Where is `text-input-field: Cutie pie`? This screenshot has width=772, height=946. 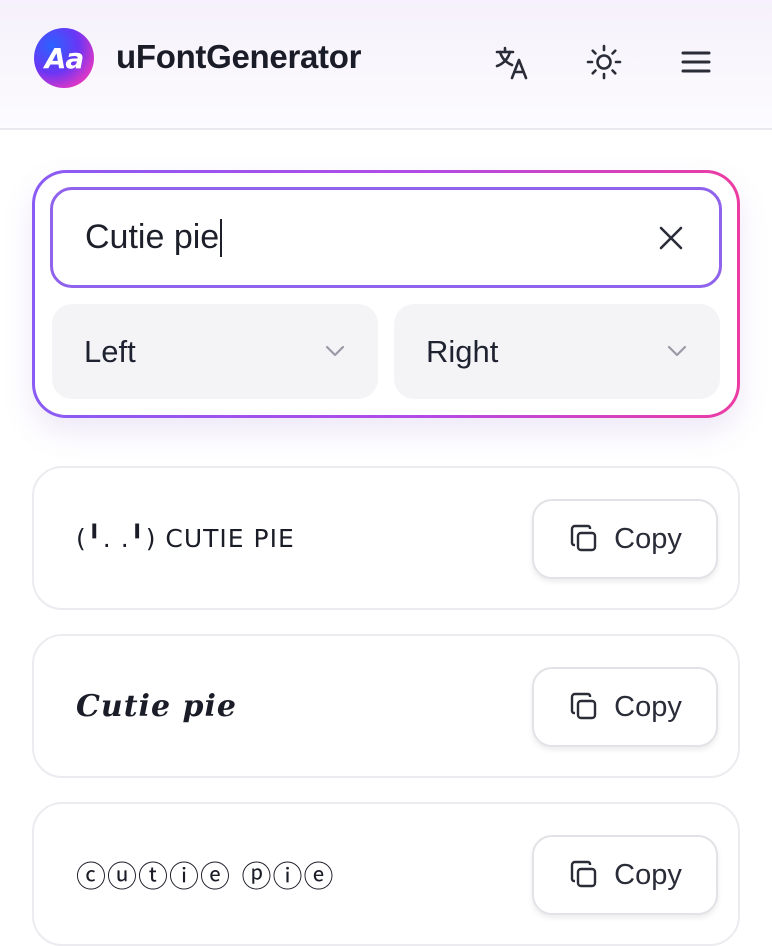 text-input-field: Cutie pie is located at coordinates (386, 237).